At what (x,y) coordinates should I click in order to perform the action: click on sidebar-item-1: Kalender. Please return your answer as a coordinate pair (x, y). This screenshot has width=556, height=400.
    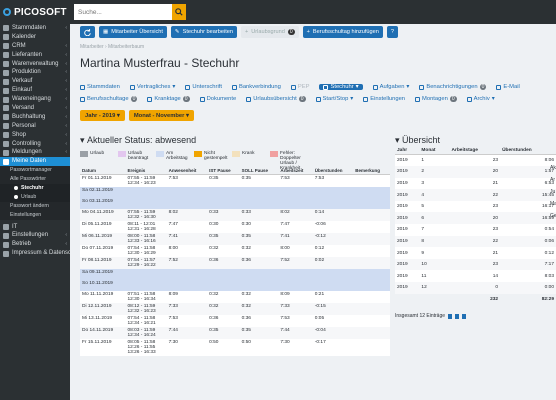
    Looking at the image, I should click on (35, 37).